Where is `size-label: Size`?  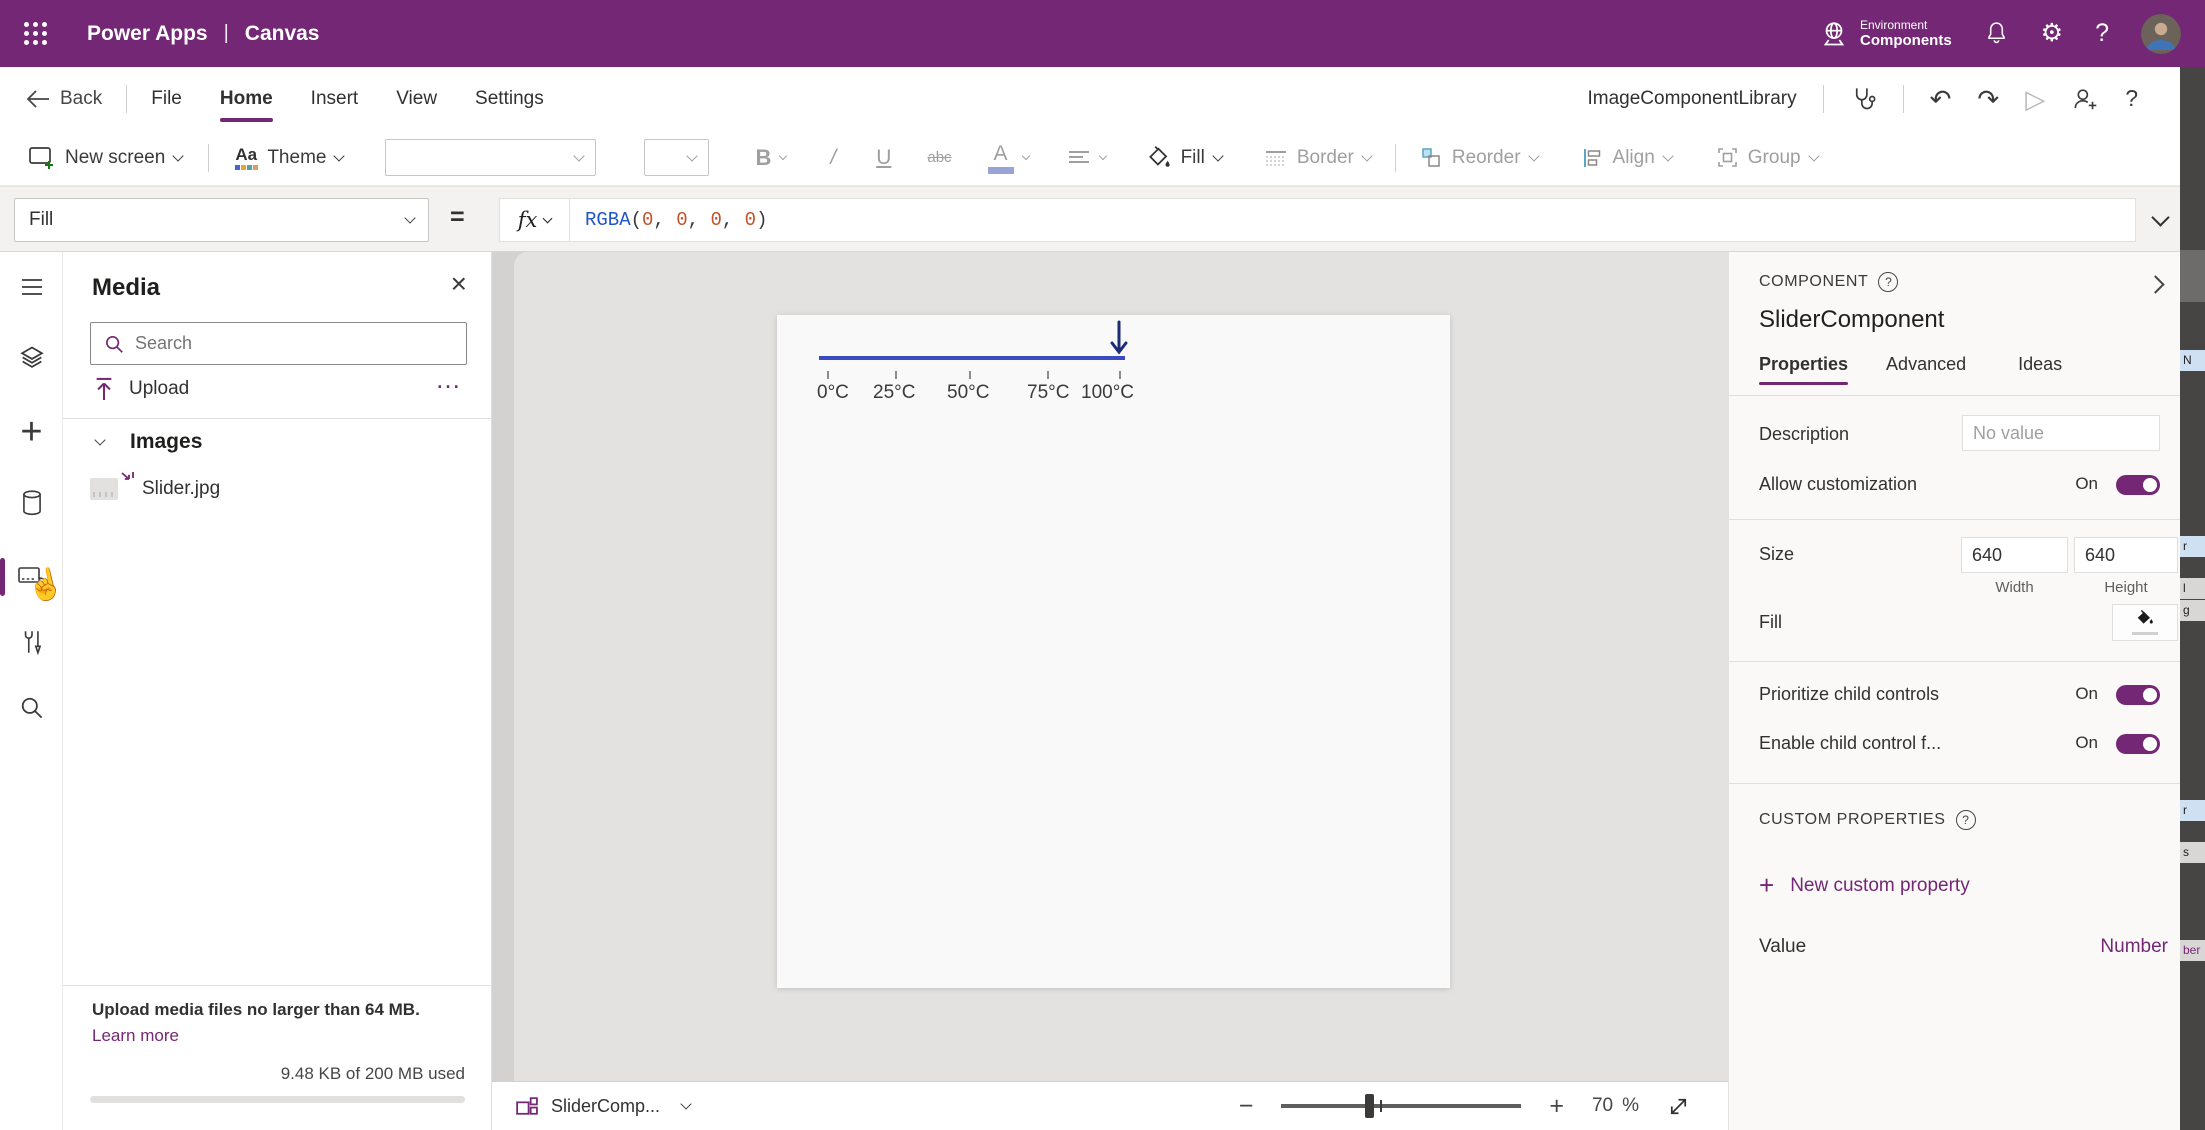
size-label: Size is located at coordinates (1777, 554).